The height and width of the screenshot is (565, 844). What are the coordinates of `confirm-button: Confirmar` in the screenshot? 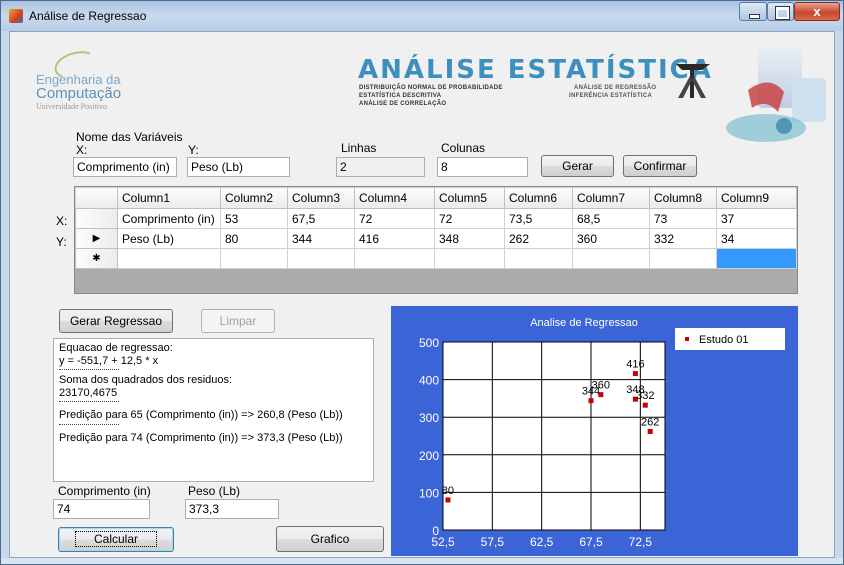 It's located at (660, 166).